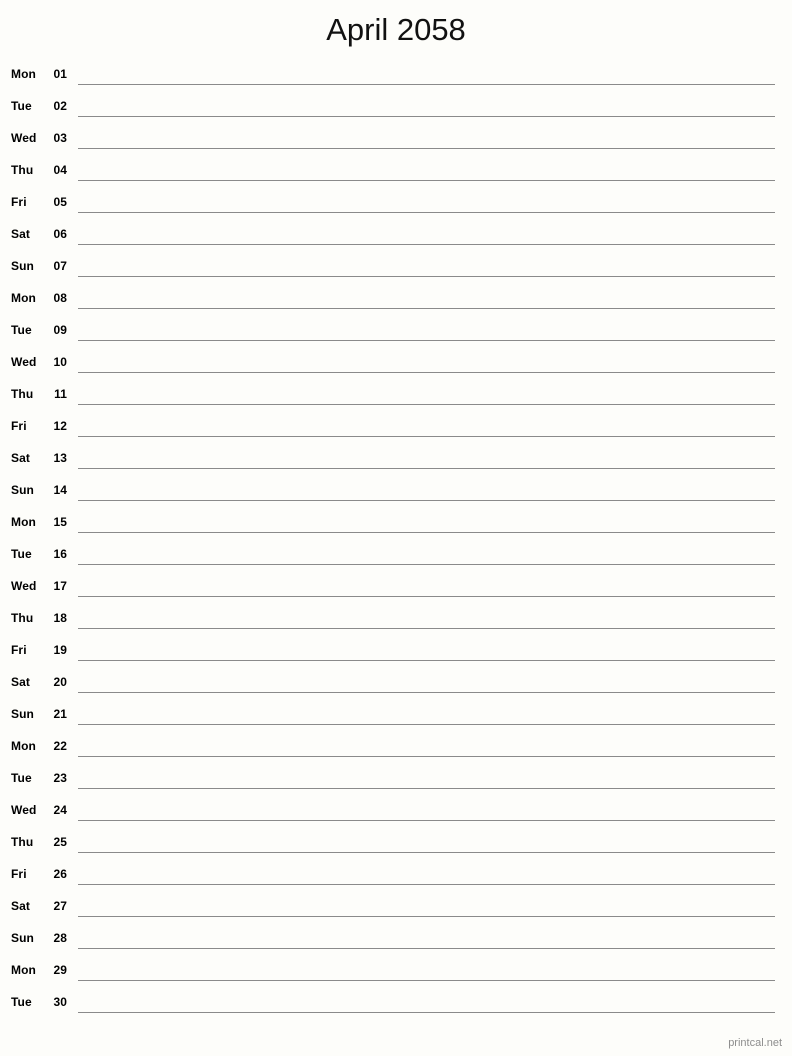 Image resolution: width=792 pixels, height=1056 pixels. What do you see at coordinates (396, 302) in the screenshot?
I see `day-row: Mon 08` at bounding box center [396, 302].